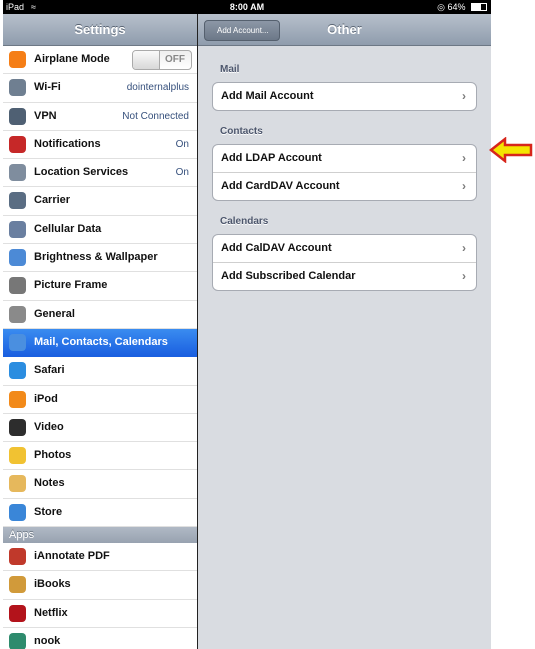 The height and width of the screenshot is (649, 535). Describe the element at coordinates (100, 557) in the screenshot. I see `sidebar-item-iannotate-pdf: iAnnotate PDF` at that location.